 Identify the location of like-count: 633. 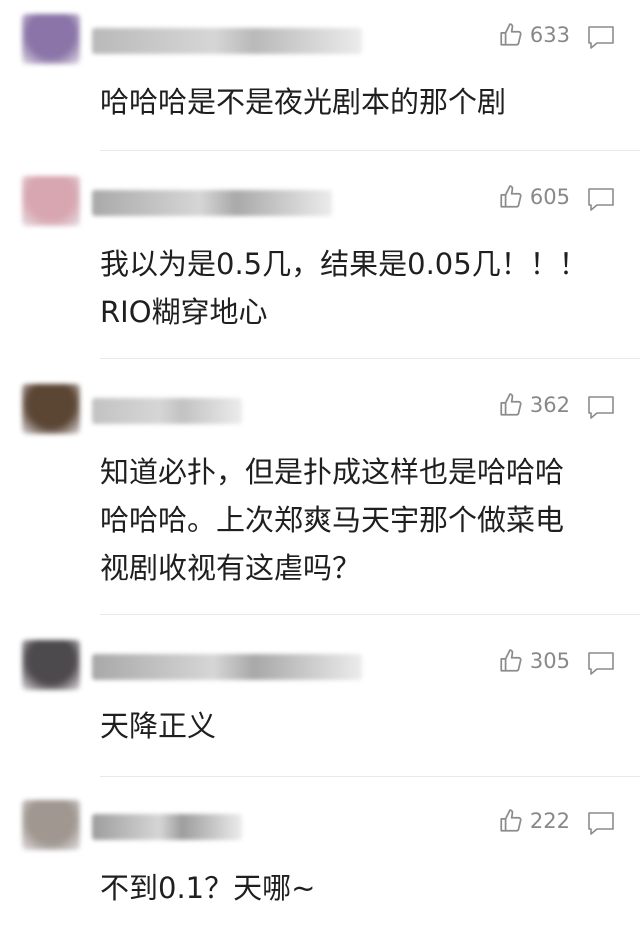
(549, 35).